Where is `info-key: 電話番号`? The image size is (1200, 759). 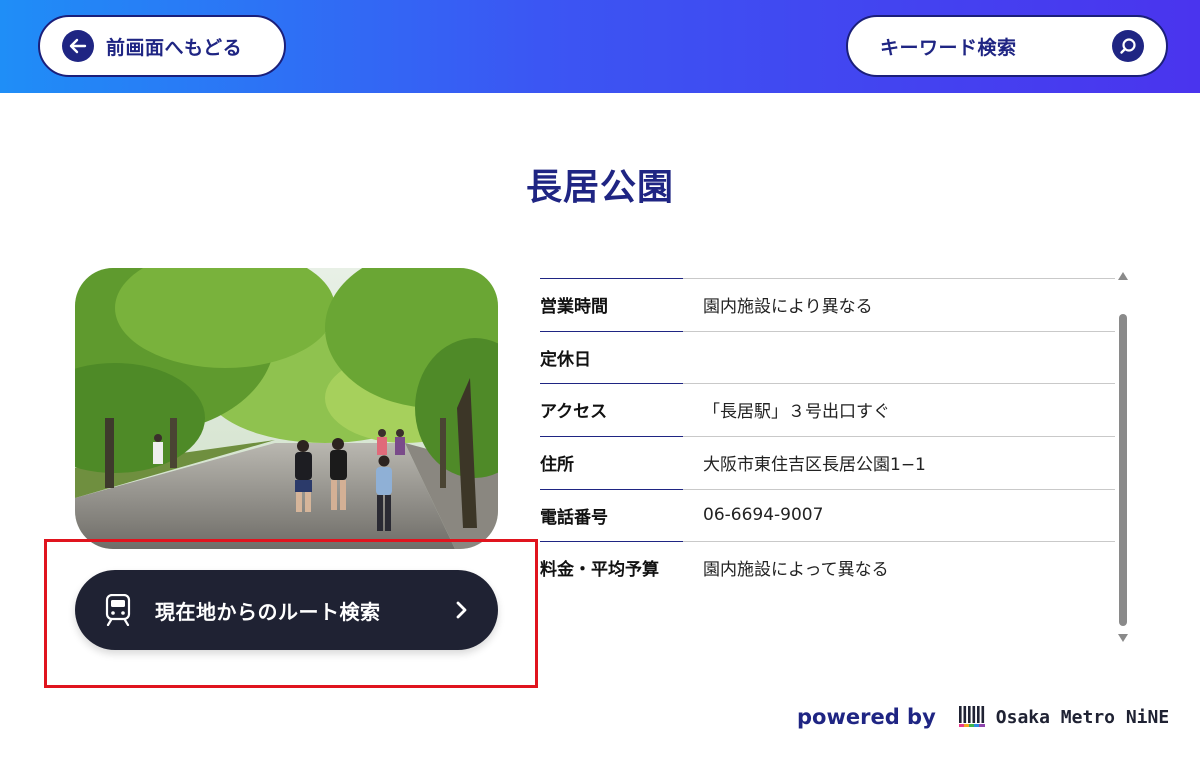
info-key: 電話番号 is located at coordinates (574, 517).